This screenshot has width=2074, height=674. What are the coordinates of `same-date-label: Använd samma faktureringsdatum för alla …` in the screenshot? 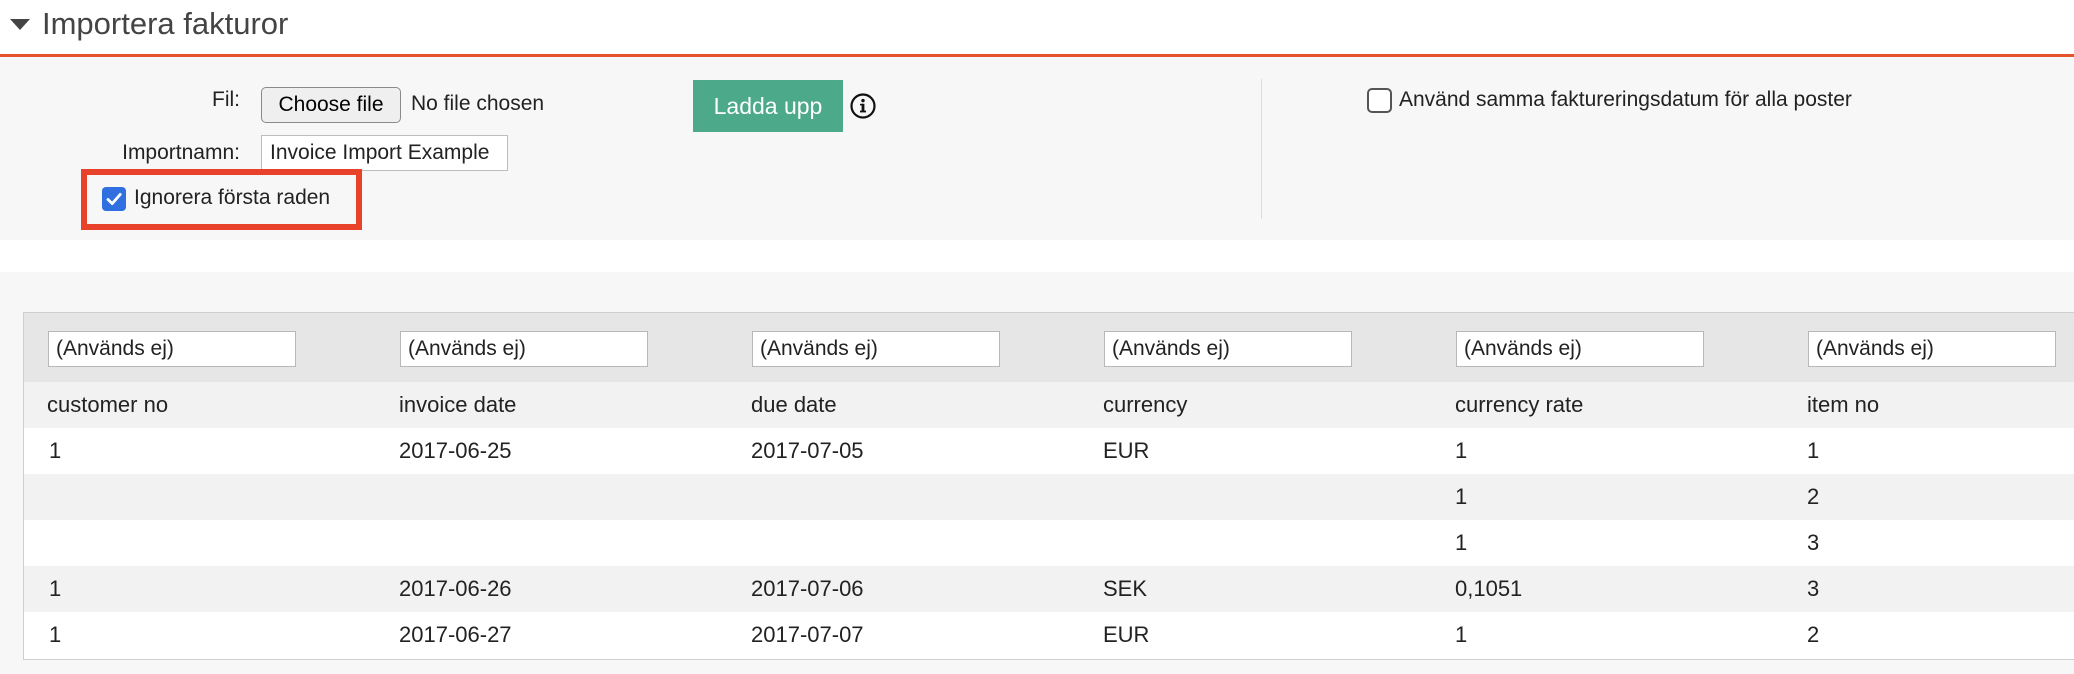 It's located at (1625, 100).